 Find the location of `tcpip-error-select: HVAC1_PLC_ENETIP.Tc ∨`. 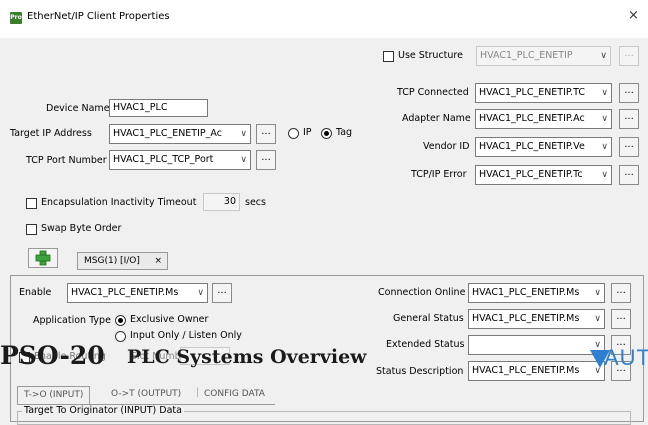

tcpip-error-select: HVAC1_PLC_ENETIP.Tc ∨ is located at coordinates (543, 175).